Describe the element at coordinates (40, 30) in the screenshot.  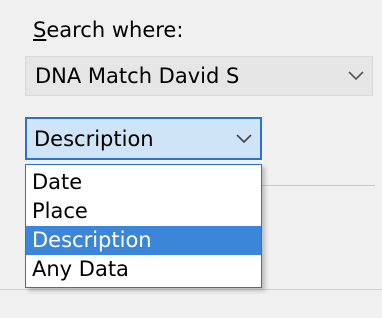
I see `search-where-label-mnemonic: S` at that location.